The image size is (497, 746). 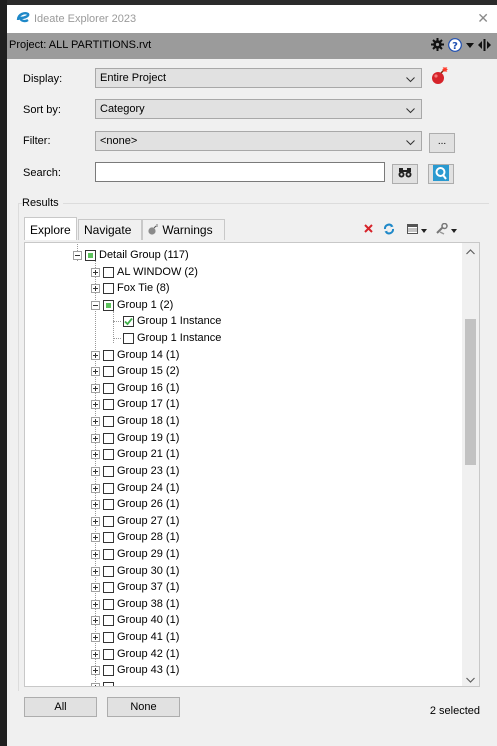 I want to click on tab-warnings: Warnings, so click(x=183, y=229).